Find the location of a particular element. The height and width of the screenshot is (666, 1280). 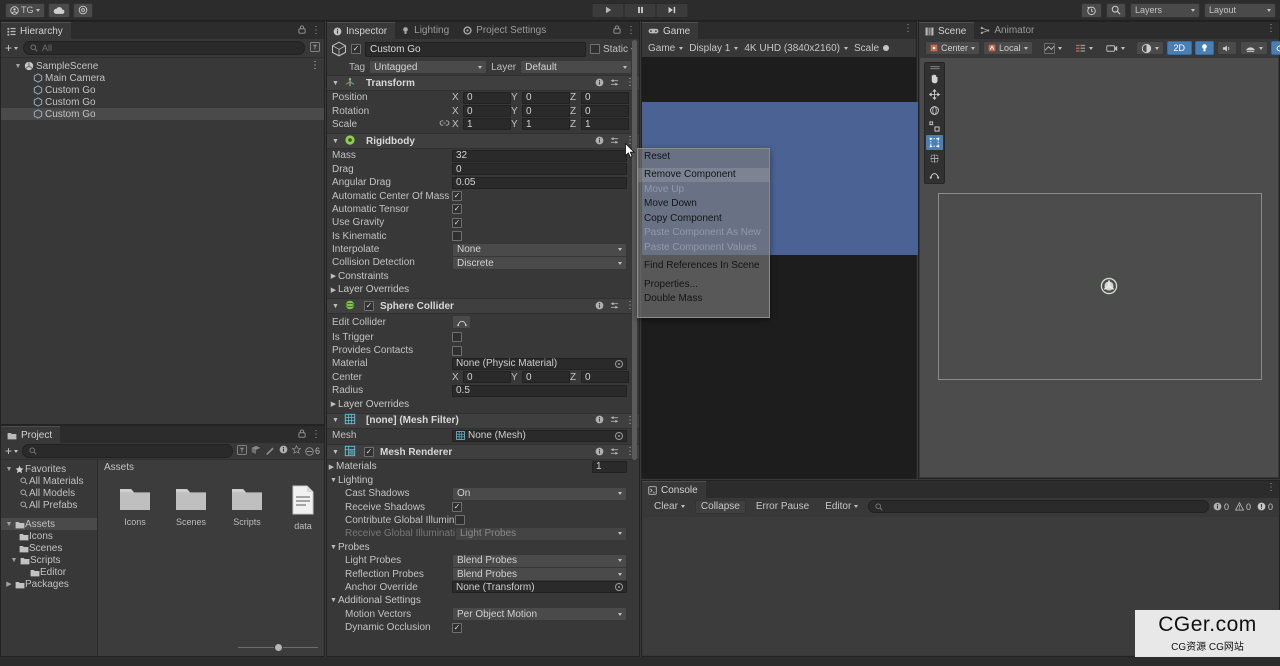

info-icon is located at coordinates (283, 451).